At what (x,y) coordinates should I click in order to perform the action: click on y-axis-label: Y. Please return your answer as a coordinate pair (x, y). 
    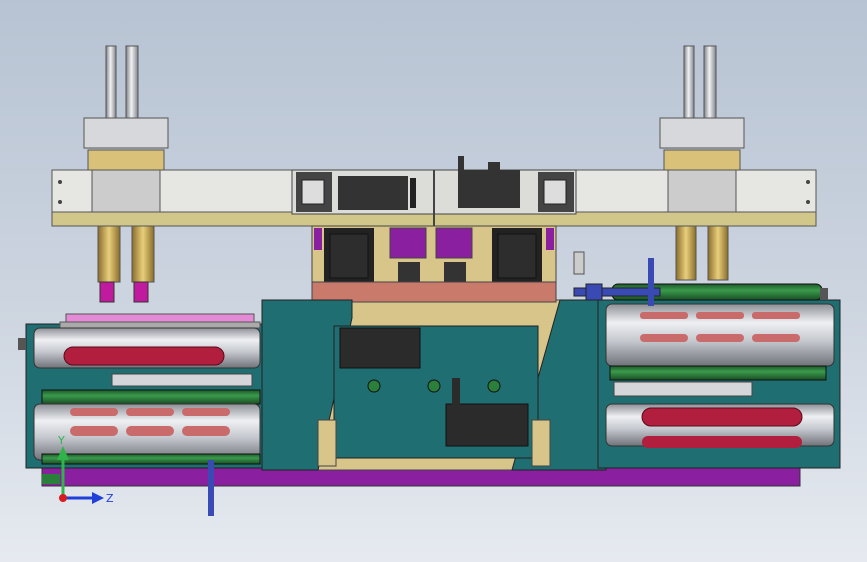
    Looking at the image, I should click on (61, 440).